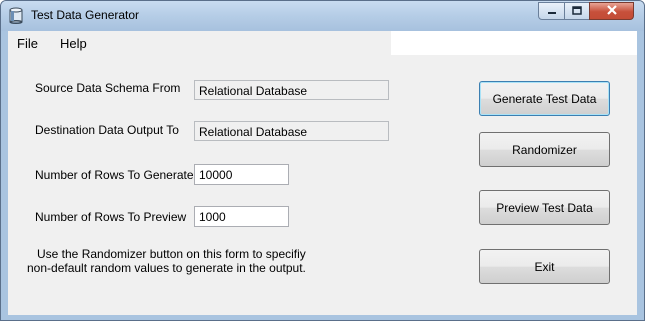  What do you see at coordinates (107, 130) in the screenshot?
I see `destination-output-label: Destination Data Output To` at bounding box center [107, 130].